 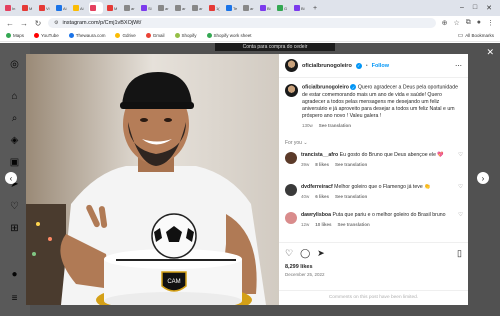 I want to click on bookmark-item: Gdrive, so click(x=125, y=35).